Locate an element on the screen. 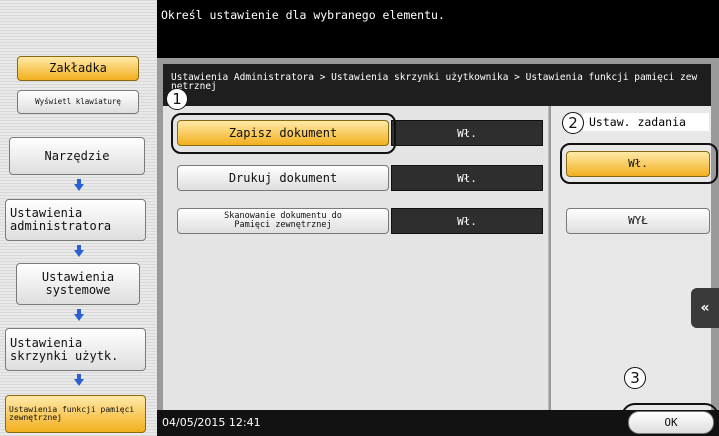 The image size is (719, 436). callout-ring-on-button is located at coordinates (639, 163).